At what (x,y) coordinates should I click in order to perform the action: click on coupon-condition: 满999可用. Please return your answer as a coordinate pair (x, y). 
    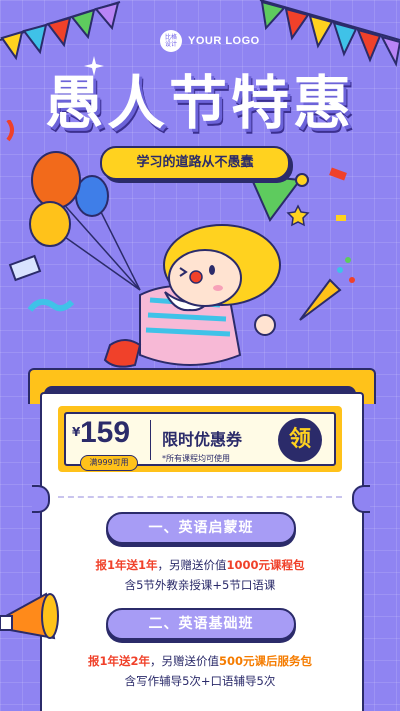
    Looking at the image, I should click on (109, 463).